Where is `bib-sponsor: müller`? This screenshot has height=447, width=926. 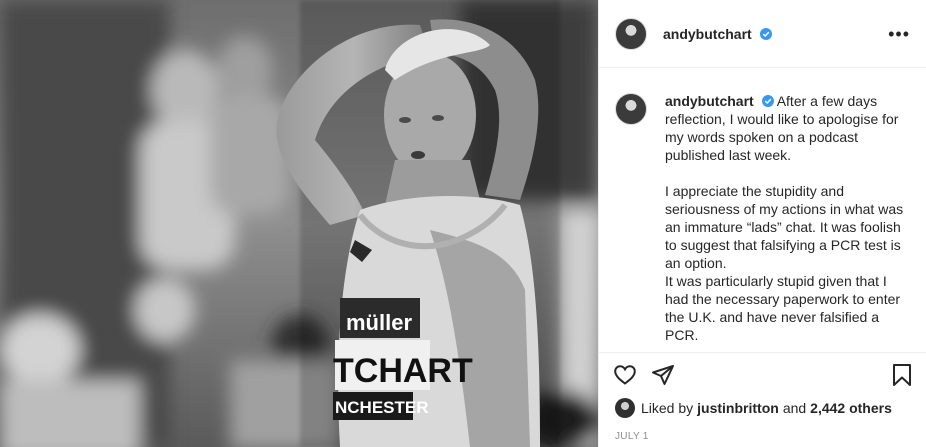
bib-sponsor: müller is located at coordinates (379, 322).